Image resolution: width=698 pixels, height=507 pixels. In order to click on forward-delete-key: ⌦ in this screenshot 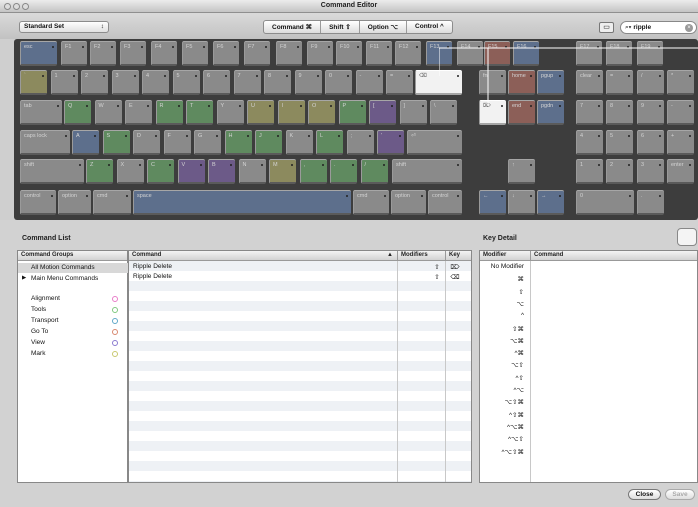, I will do `click(492, 112)`.